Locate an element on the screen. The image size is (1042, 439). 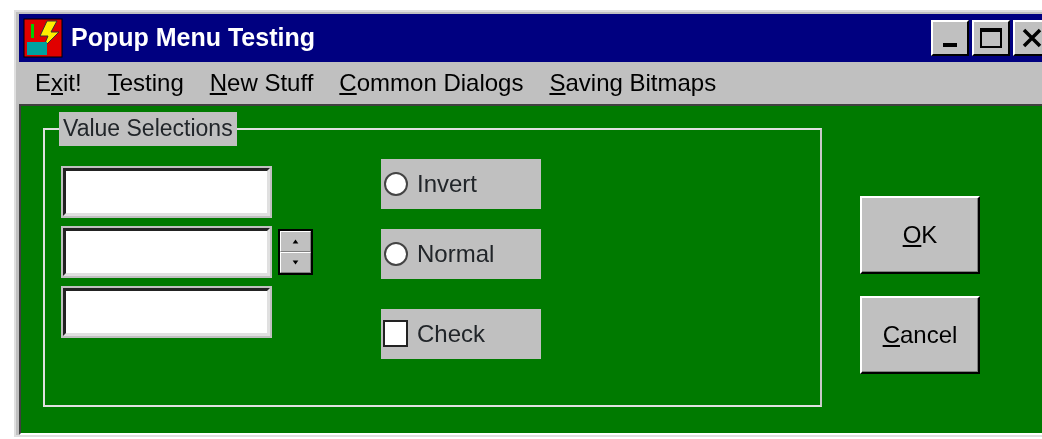
minimize-icon is located at coordinates (950, 45).